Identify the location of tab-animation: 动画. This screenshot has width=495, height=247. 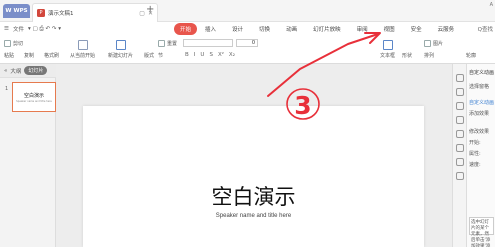
(291, 29).